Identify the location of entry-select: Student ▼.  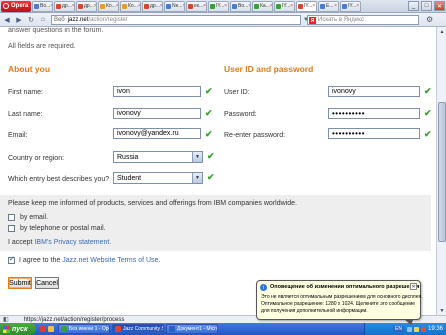
(158, 178).